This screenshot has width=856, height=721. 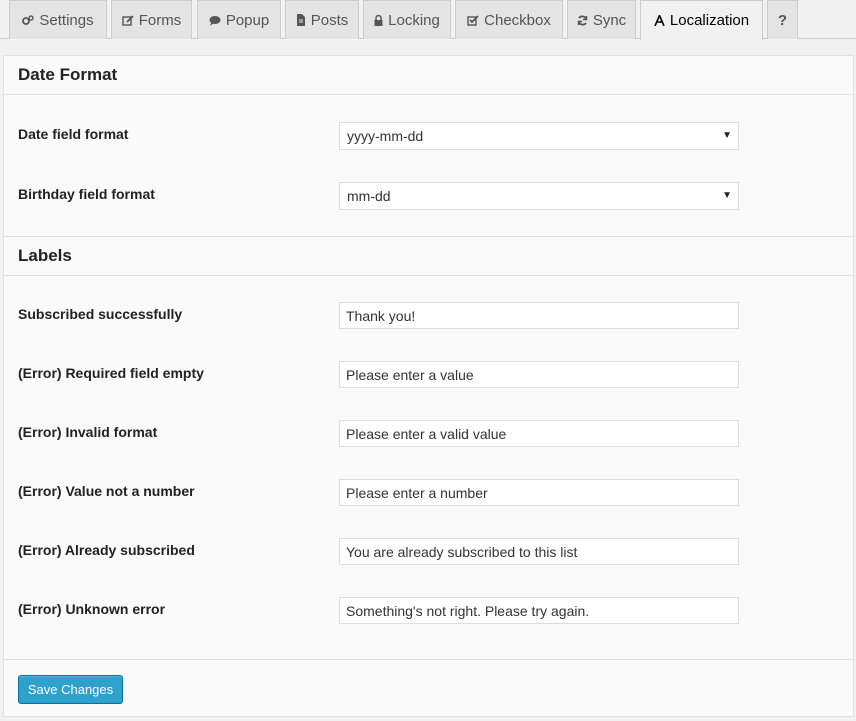 I want to click on text-already-subscribed-input, so click(x=539, y=551).